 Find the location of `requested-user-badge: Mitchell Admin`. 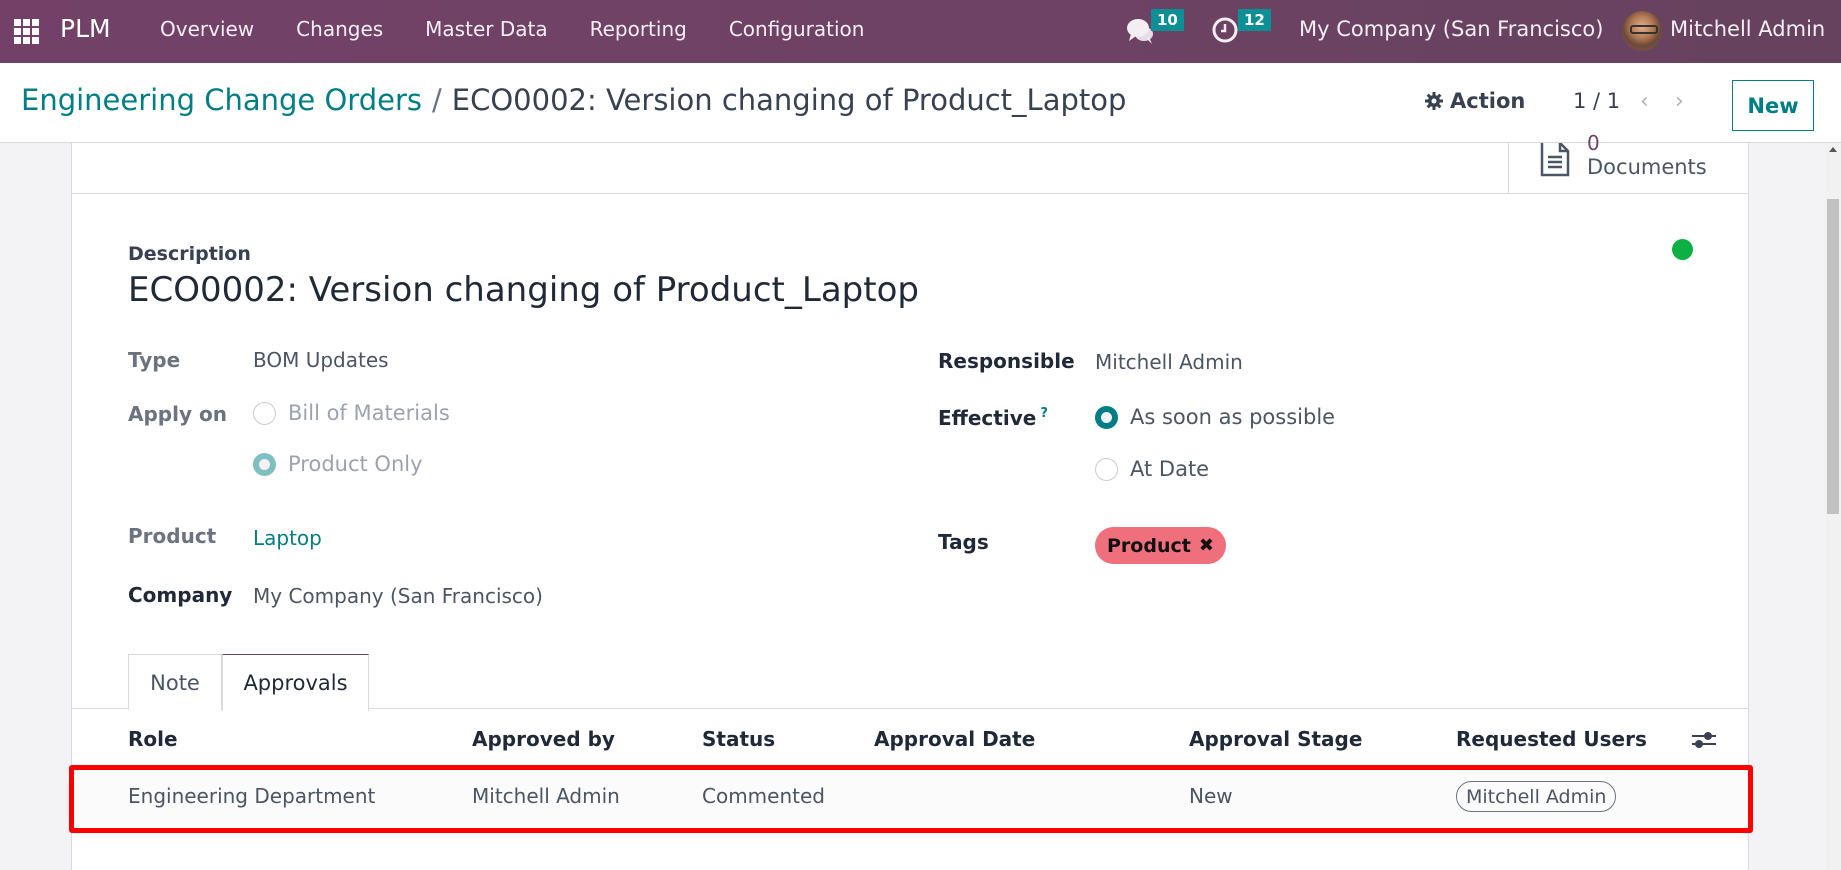

requested-user-badge: Mitchell Admin is located at coordinates (1536, 796).